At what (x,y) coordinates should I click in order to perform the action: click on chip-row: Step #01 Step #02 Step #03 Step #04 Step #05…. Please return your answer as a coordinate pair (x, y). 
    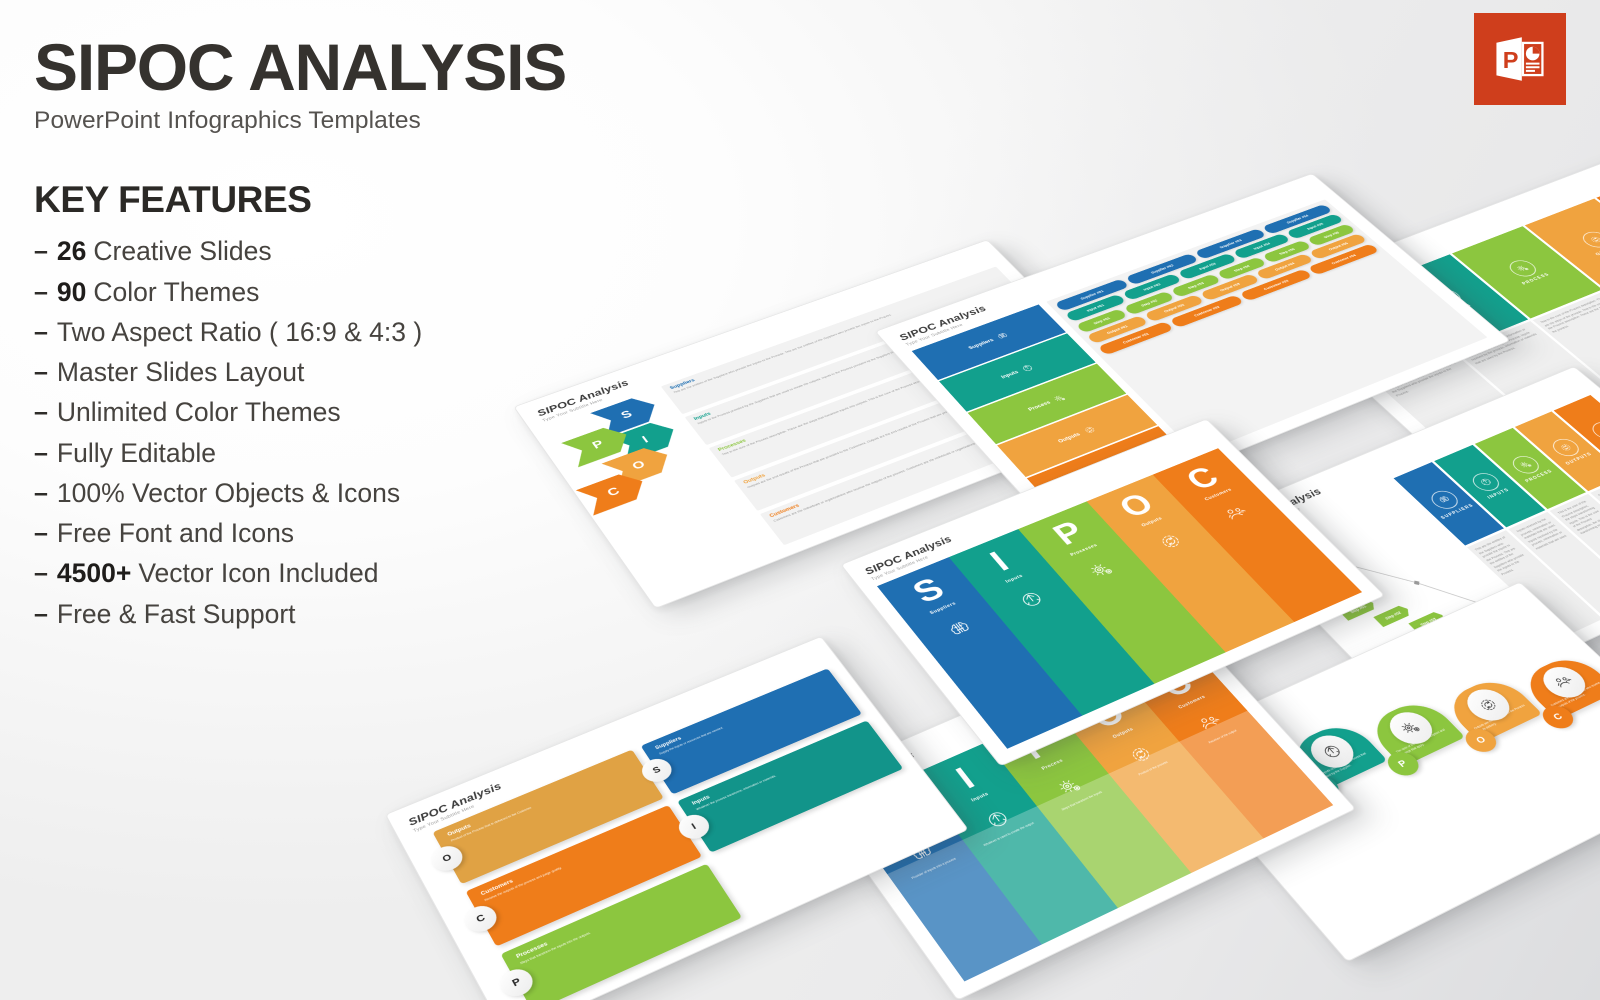
    Looking at the image, I should click on (1215, 278).